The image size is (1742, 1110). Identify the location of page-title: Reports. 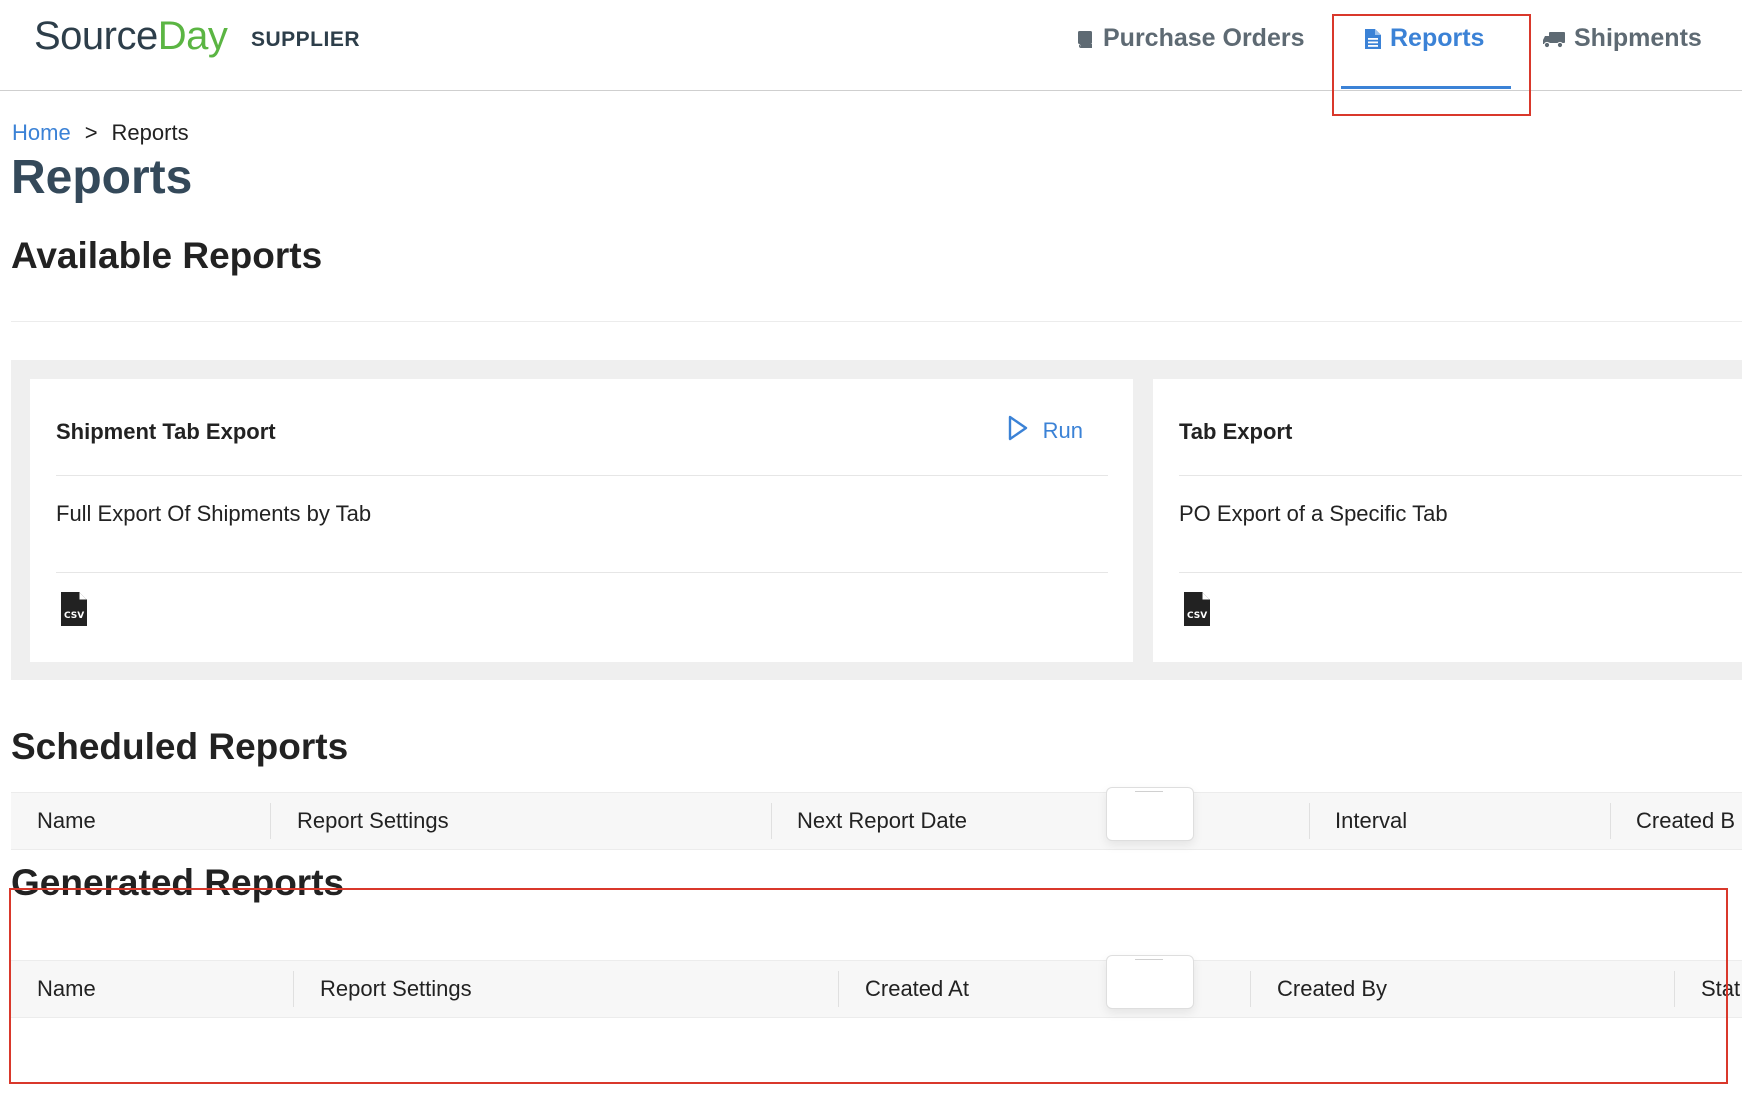
(102, 177).